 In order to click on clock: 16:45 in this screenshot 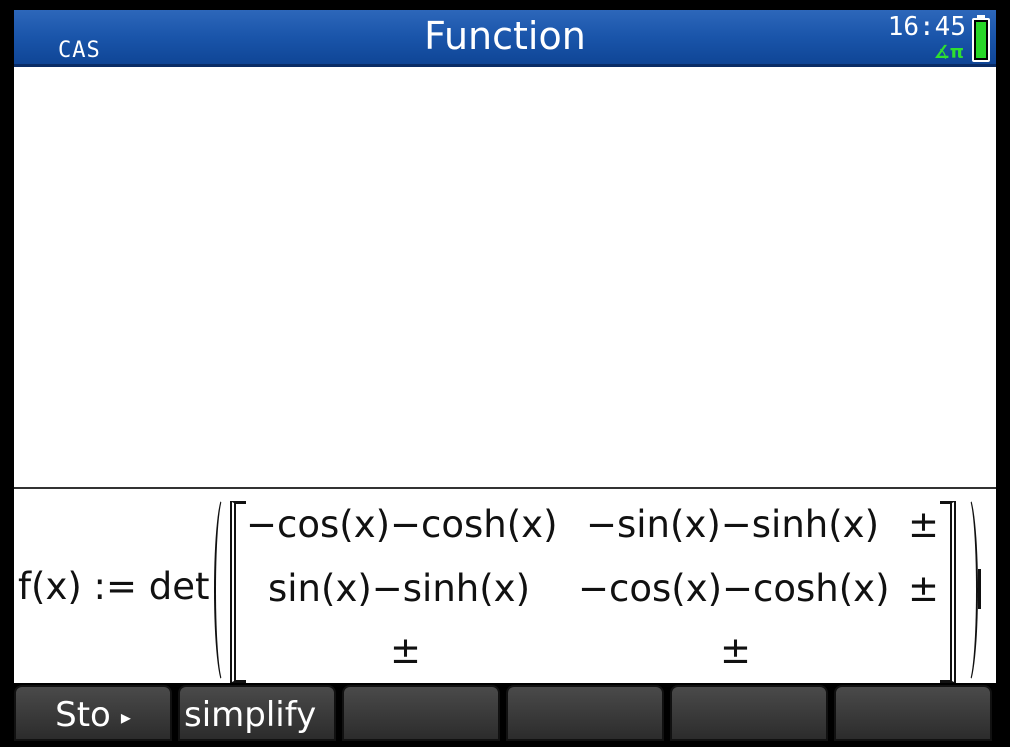, I will do `click(926, 27)`.